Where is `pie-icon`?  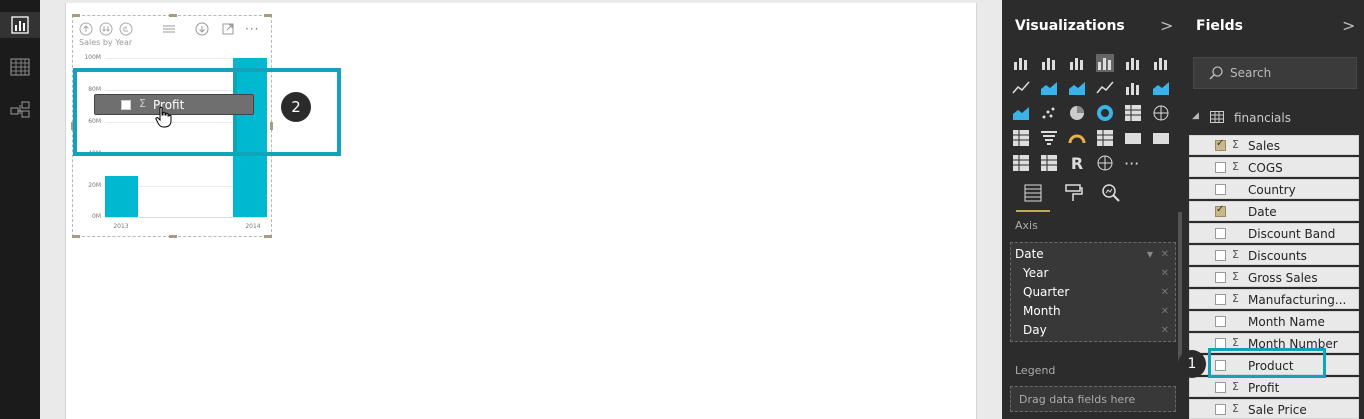 pie-icon is located at coordinates (1077, 113).